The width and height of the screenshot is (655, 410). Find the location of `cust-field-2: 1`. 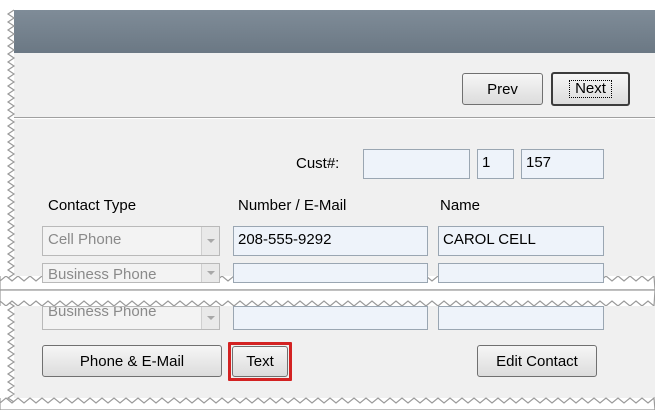

cust-field-2: 1 is located at coordinates (495, 164).